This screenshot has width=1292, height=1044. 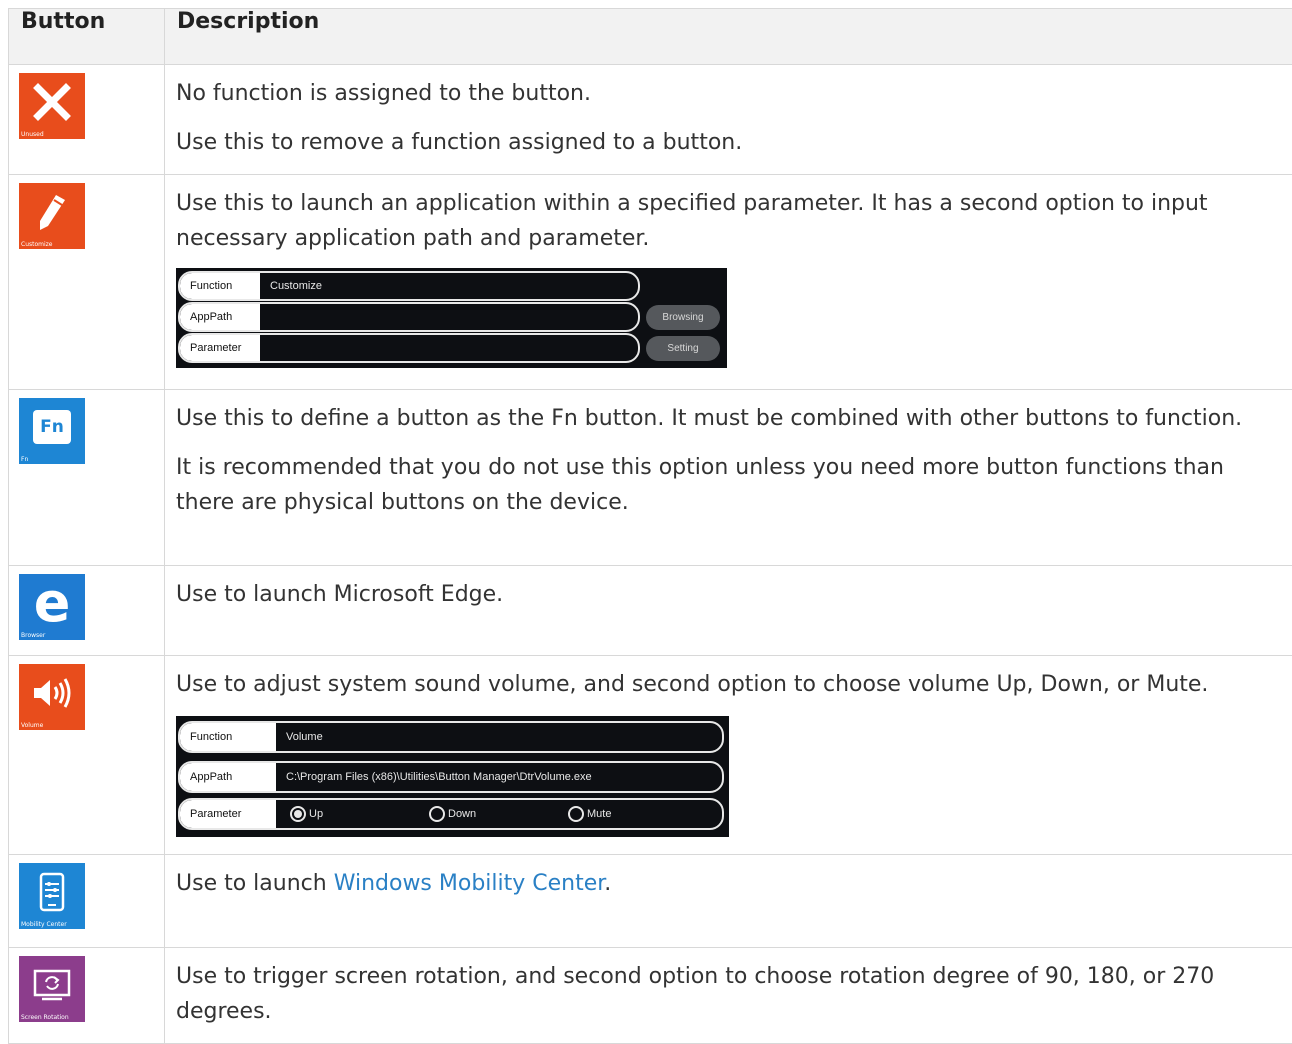 I want to click on windows-mobility-center-link: Windows Mobility Center, so click(x=469, y=883).